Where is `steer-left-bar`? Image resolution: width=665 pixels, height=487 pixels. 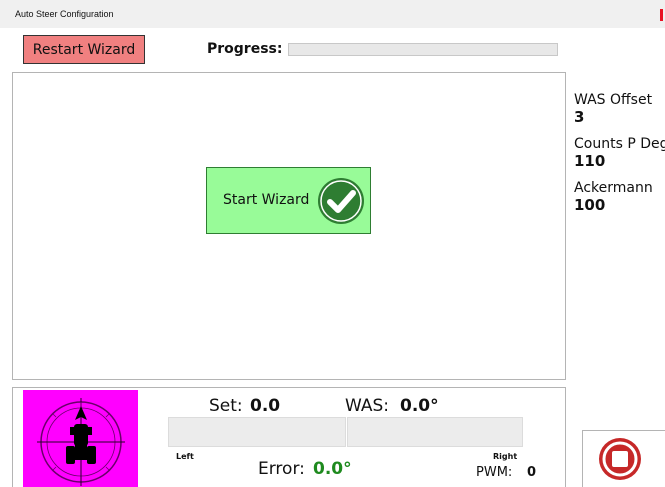 steer-left-bar is located at coordinates (257, 432).